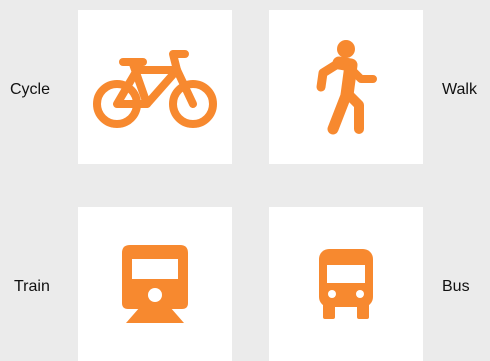  I want to click on cycle-option, so click(155, 87).